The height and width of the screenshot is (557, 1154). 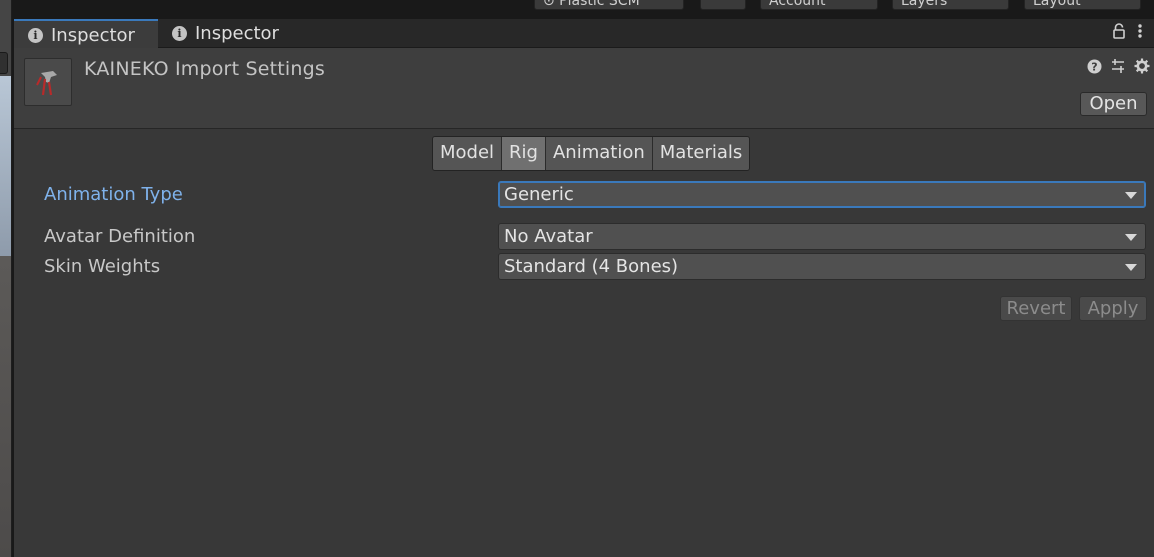 What do you see at coordinates (4, 63) in the screenshot?
I see `scene-collapse-handle` at bounding box center [4, 63].